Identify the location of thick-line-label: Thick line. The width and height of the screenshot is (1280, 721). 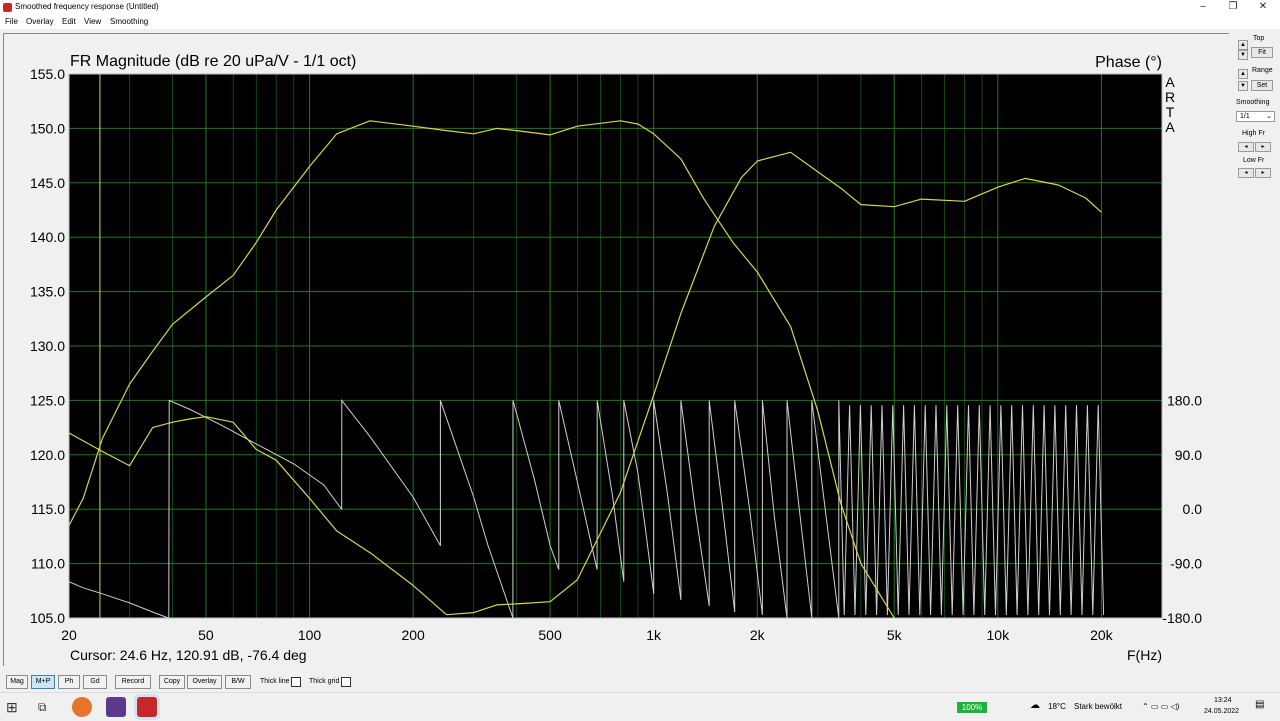
(275, 681).